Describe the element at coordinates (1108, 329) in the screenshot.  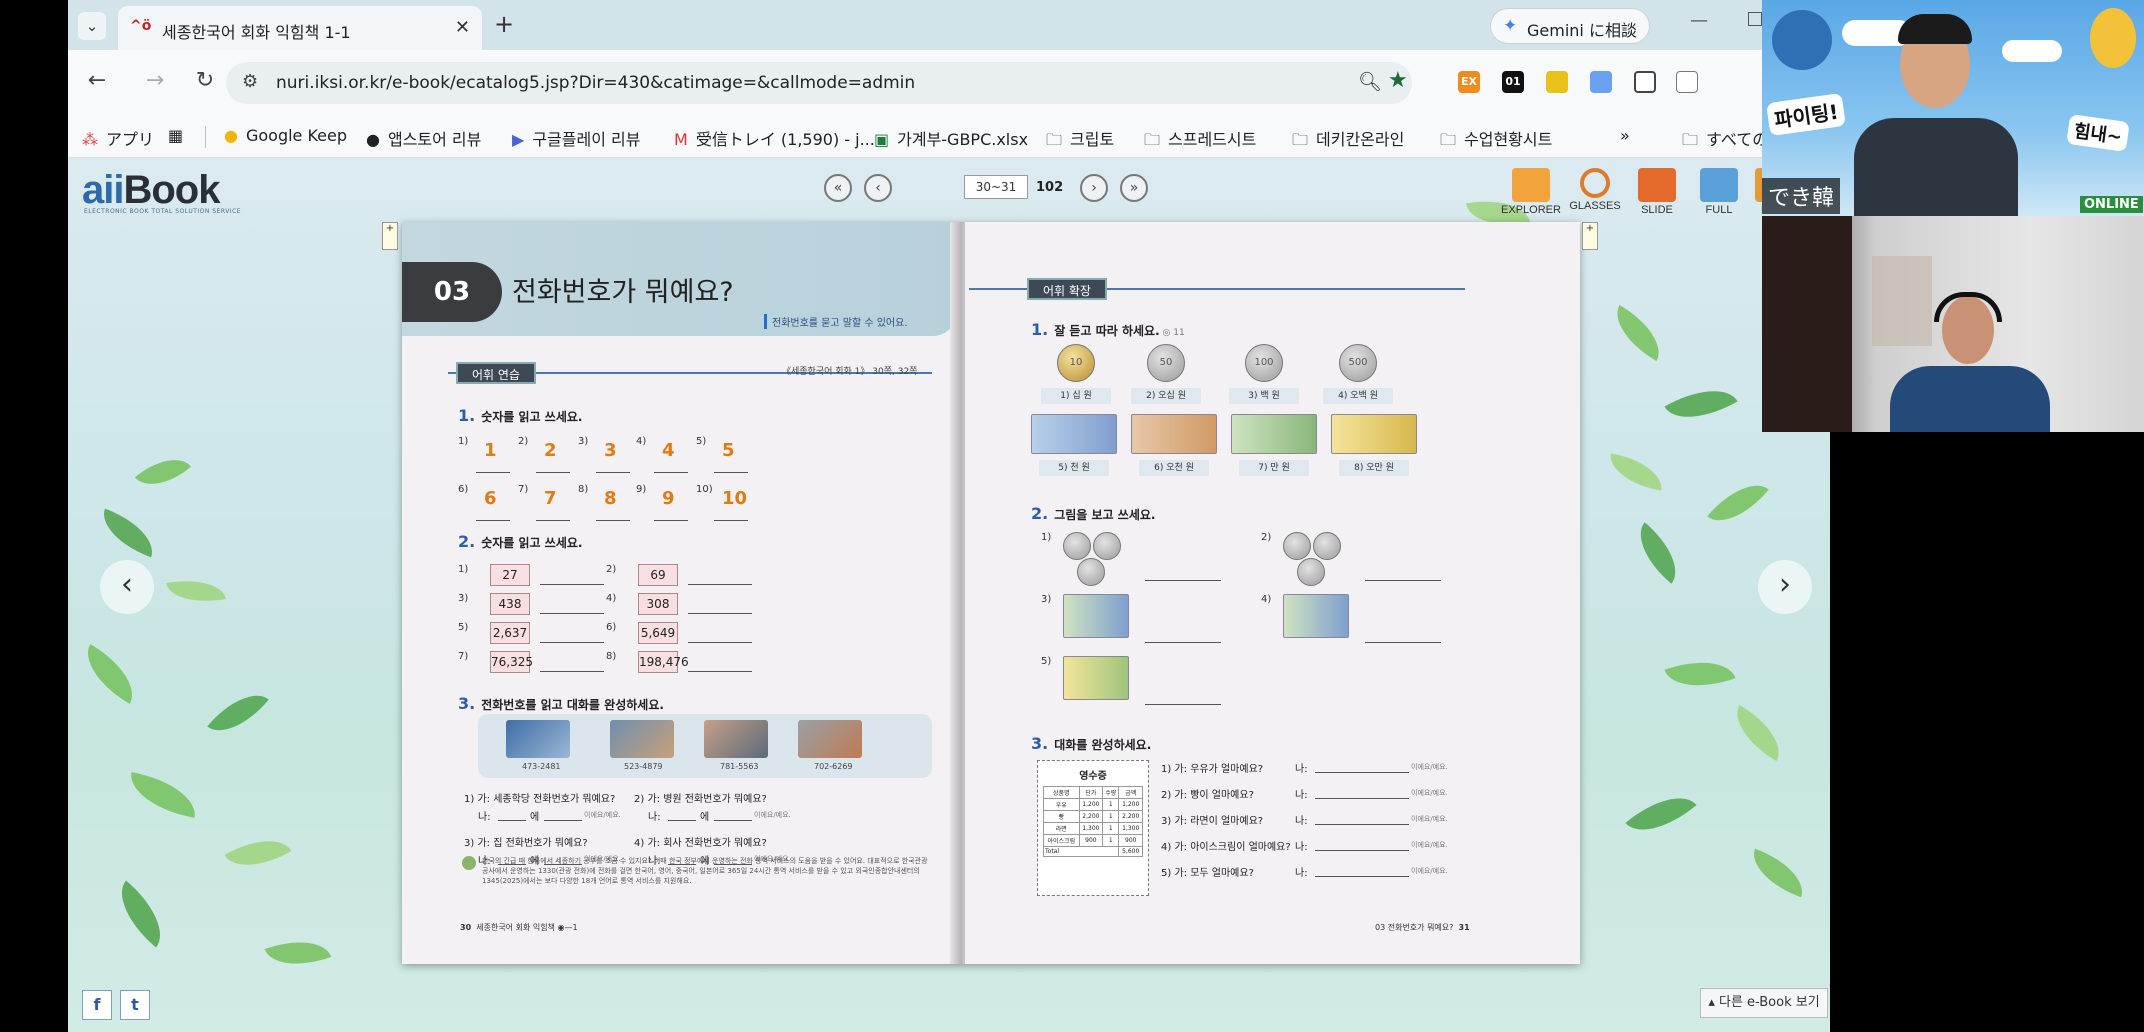
I see `question-1: 1. 잘 듣고 따라 하세요. ◎ 11` at that location.